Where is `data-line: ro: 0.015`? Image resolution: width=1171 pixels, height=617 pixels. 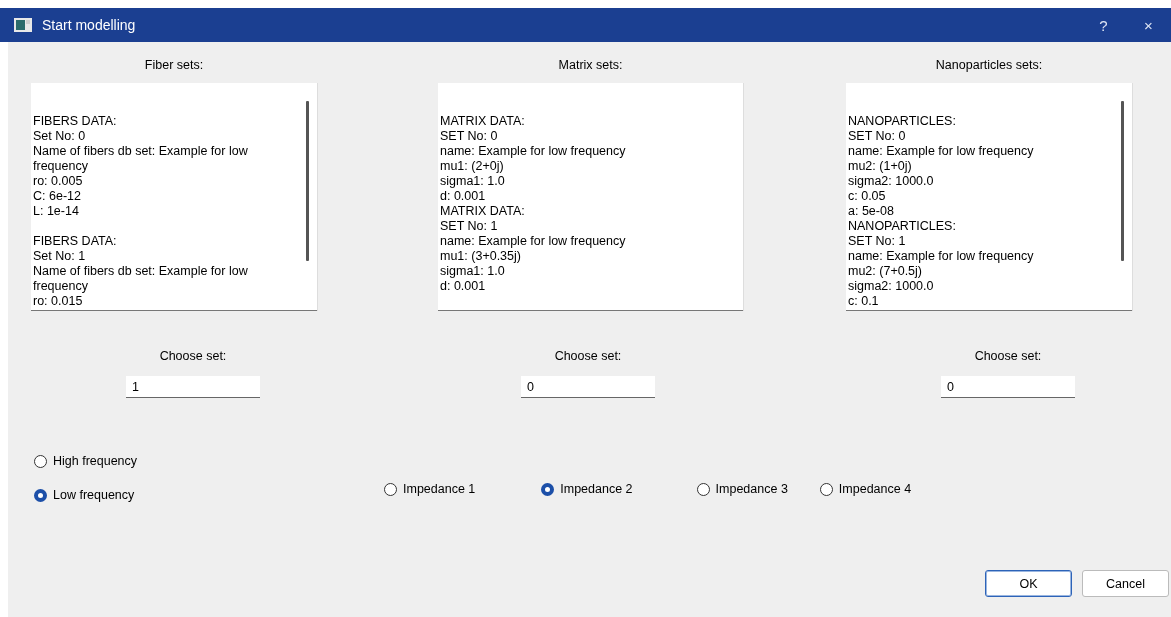 data-line: ro: 0.015 is located at coordinates (58, 301).